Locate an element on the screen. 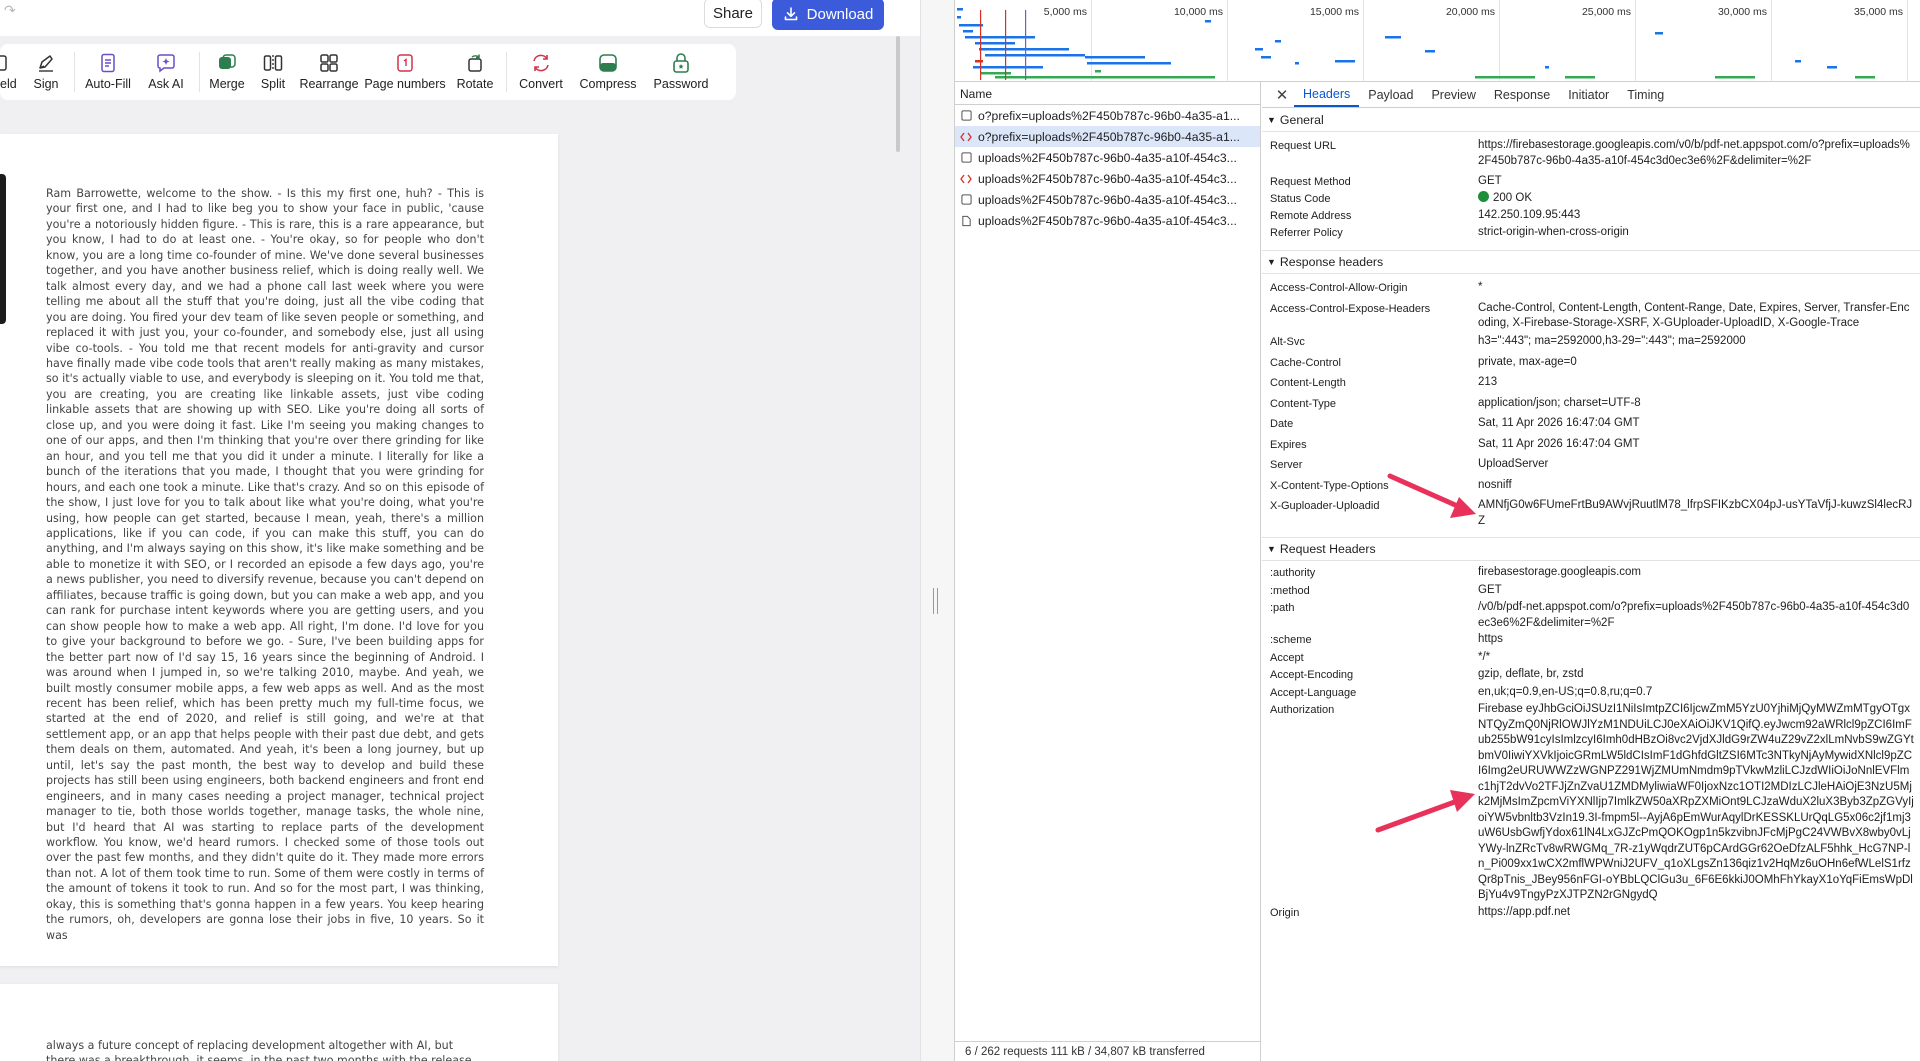 The width and height of the screenshot is (1920, 1061). header-value: GET is located at coordinates (1699, 591).